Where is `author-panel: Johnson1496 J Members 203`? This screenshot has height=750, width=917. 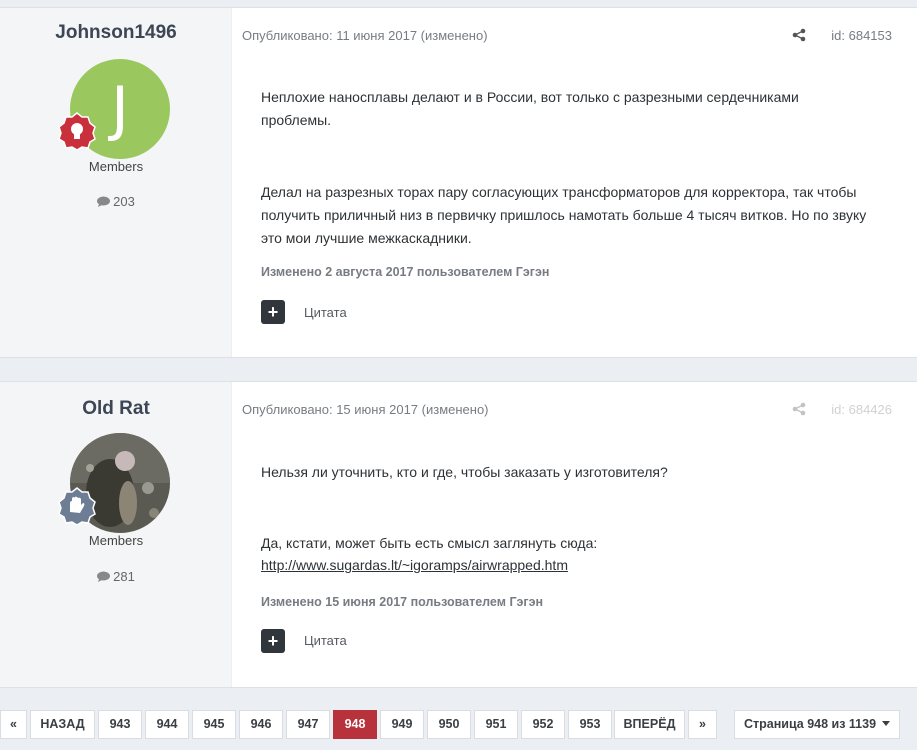 author-panel: Johnson1496 J Members 203 is located at coordinates (116, 182).